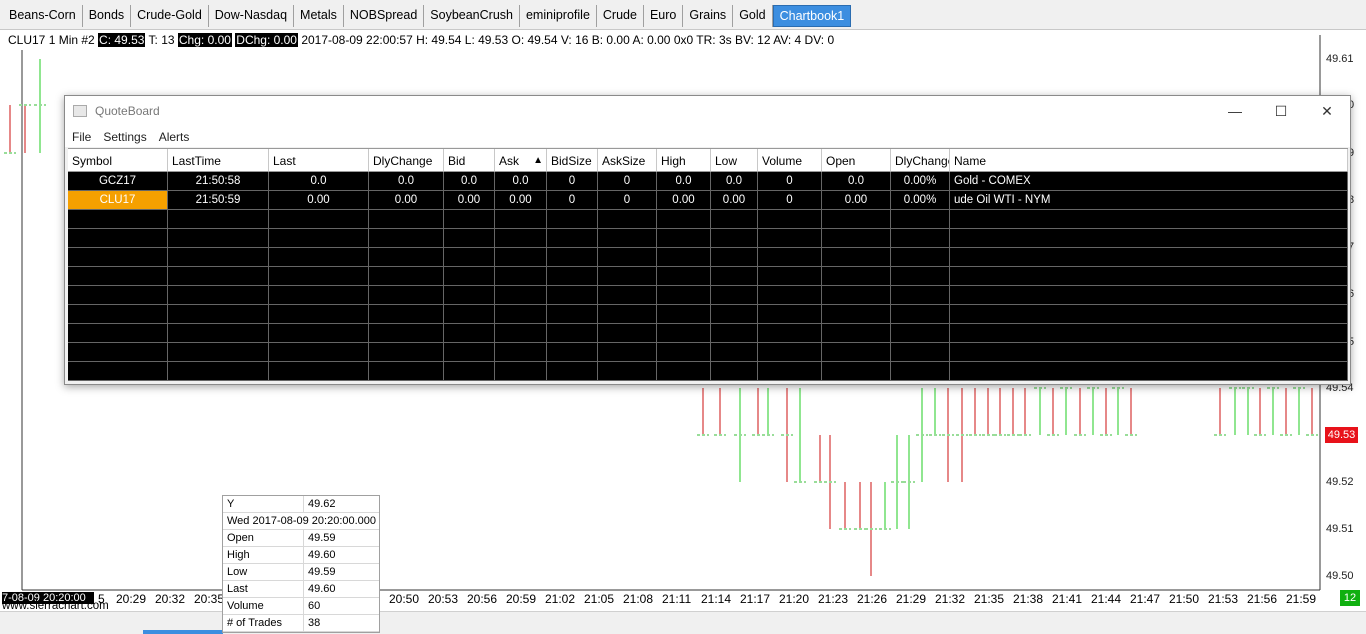 This screenshot has height=634, width=1366. I want to click on table-cell: CLU17, so click(118, 200).